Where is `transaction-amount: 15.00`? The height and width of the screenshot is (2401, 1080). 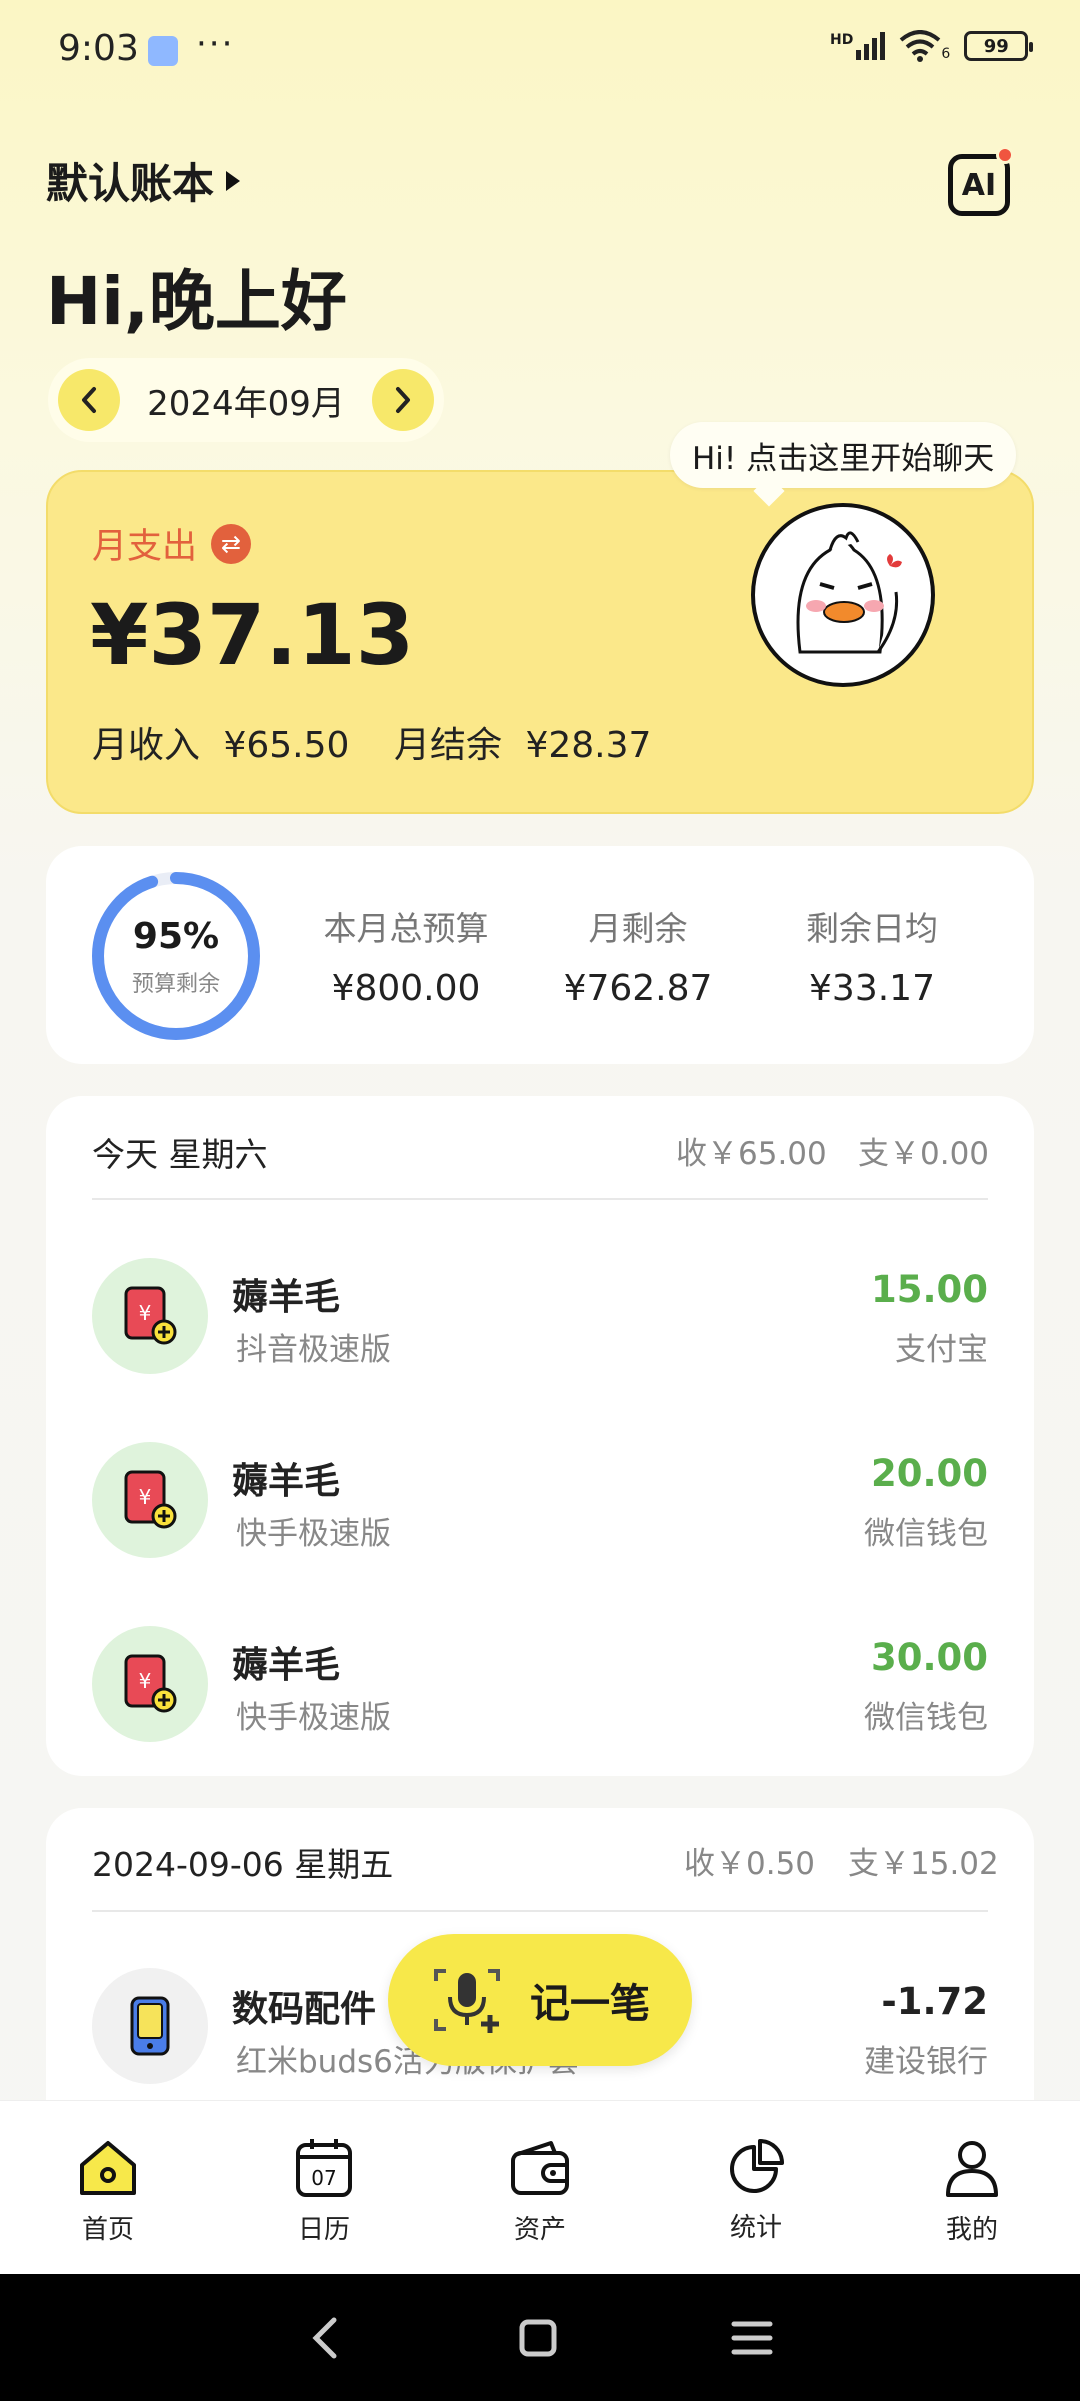 transaction-amount: 15.00 is located at coordinates (929, 1289).